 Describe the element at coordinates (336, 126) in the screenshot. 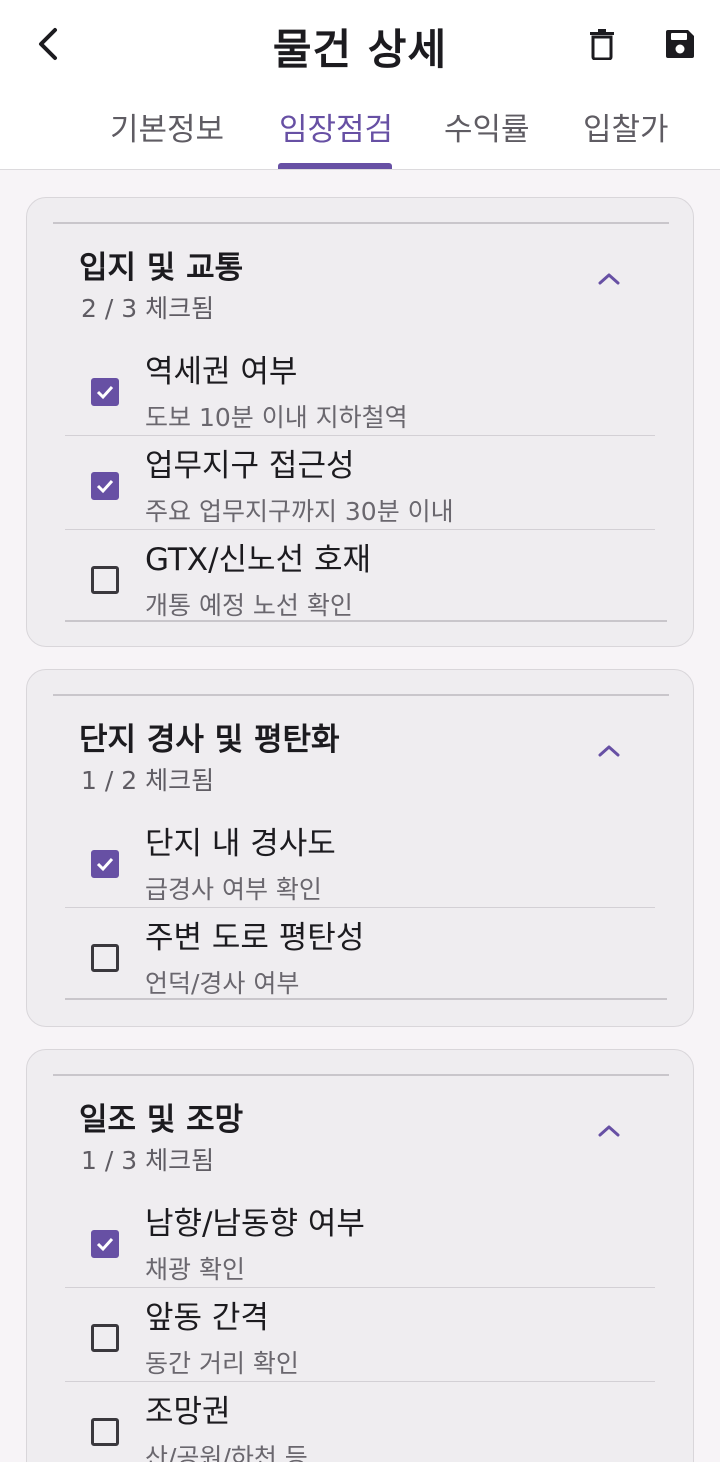

I see `tab-site-inspection: 임장점검` at that location.